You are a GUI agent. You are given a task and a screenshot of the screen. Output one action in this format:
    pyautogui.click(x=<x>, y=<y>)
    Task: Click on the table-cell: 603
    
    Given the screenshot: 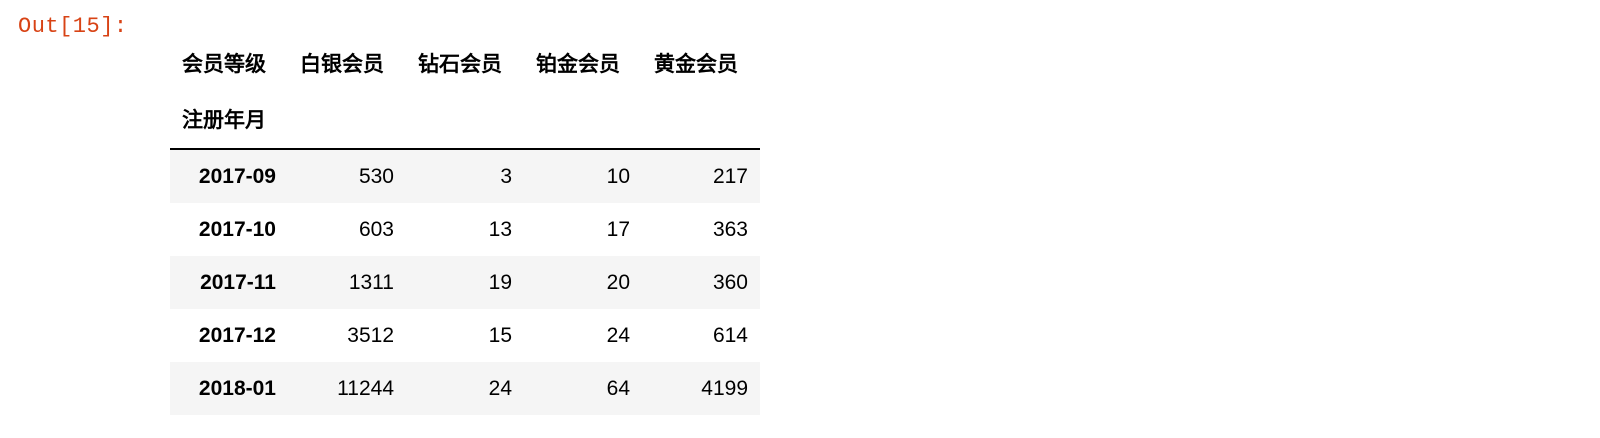 What is the action you would take?
    pyautogui.click(x=376, y=229)
    